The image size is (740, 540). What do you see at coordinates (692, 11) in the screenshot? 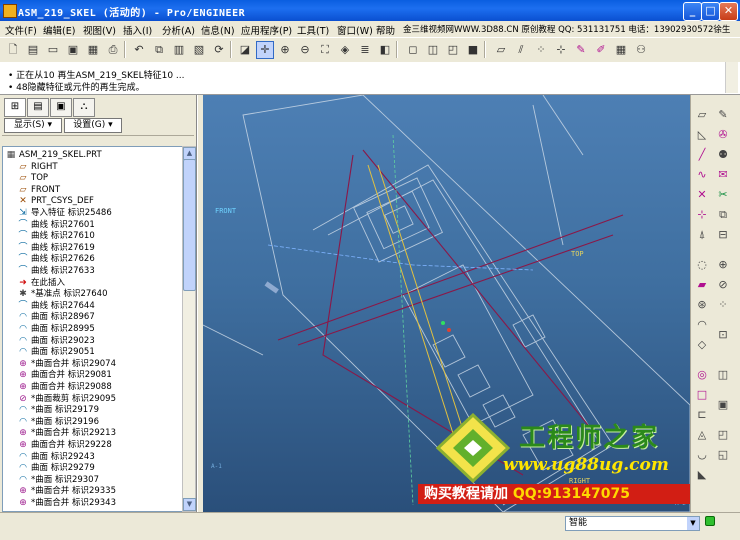
I see `minimize-button: _` at bounding box center [692, 11].